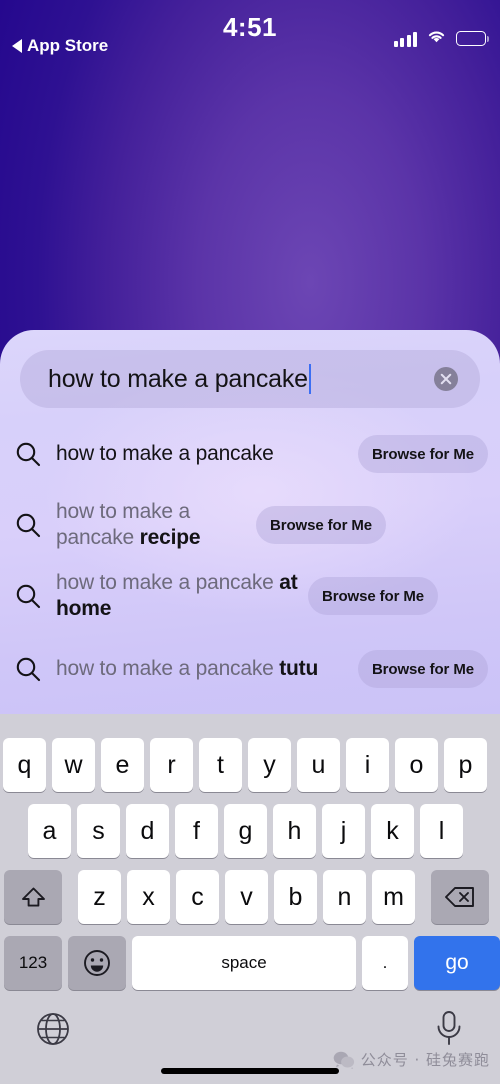 The height and width of the screenshot is (1084, 500). Describe the element at coordinates (246, 897) in the screenshot. I see `key-v: v` at that location.